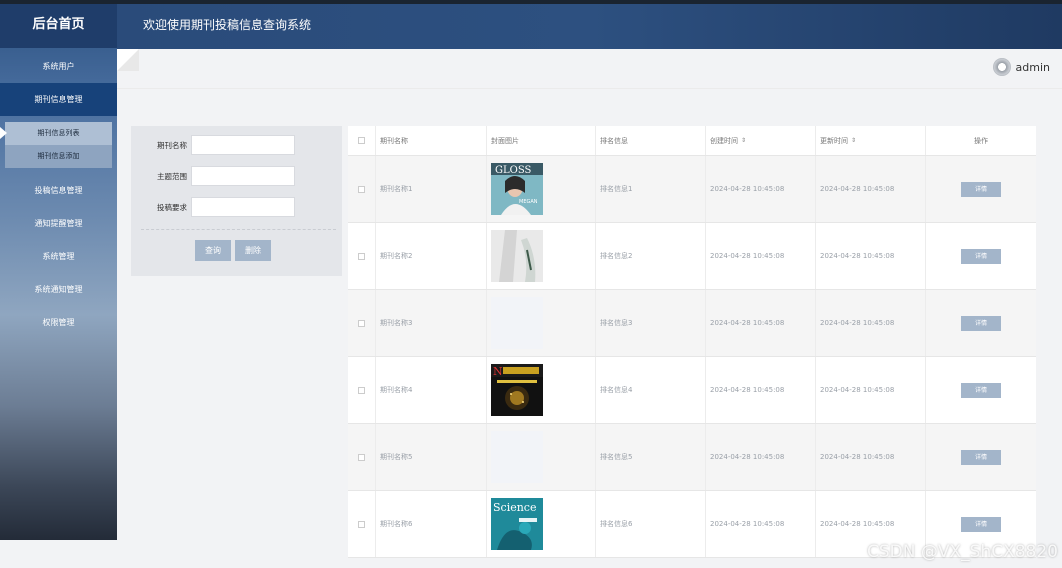 The width and height of the screenshot is (1062, 568). Describe the element at coordinates (541, 390) in the screenshot. I see `cell-cover: N` at that location.